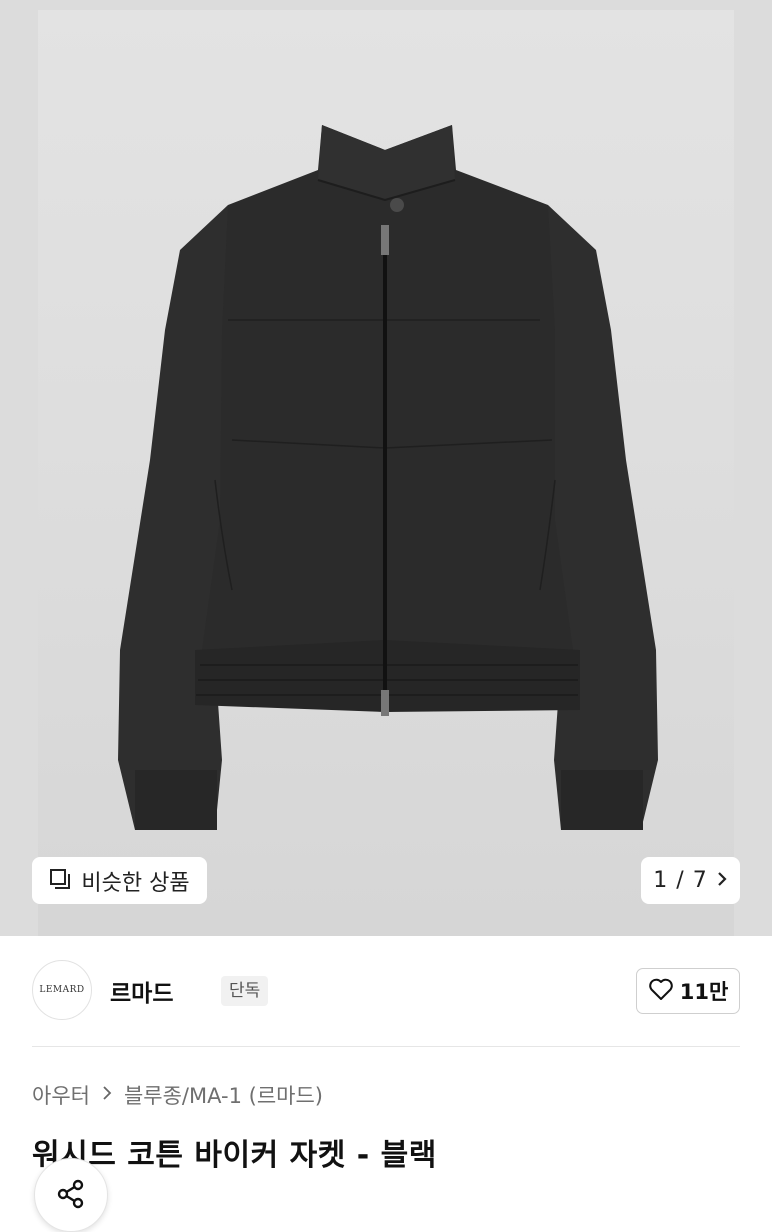 This screenshot has height=1232, width=772. I want to click on similar-items-icon, so click(60, 881).